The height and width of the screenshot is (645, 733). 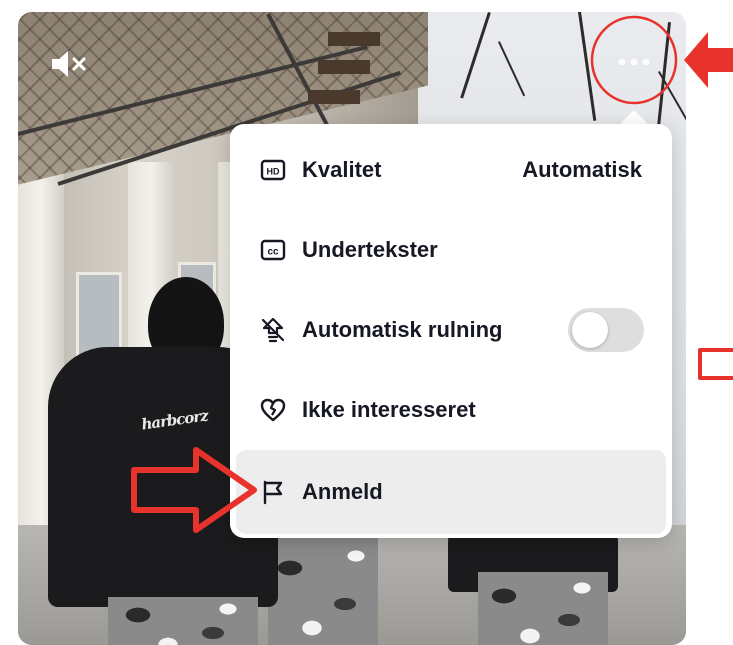 I want to click on menu-item-label: Automatisk rulning, so click(x=402, y=329).